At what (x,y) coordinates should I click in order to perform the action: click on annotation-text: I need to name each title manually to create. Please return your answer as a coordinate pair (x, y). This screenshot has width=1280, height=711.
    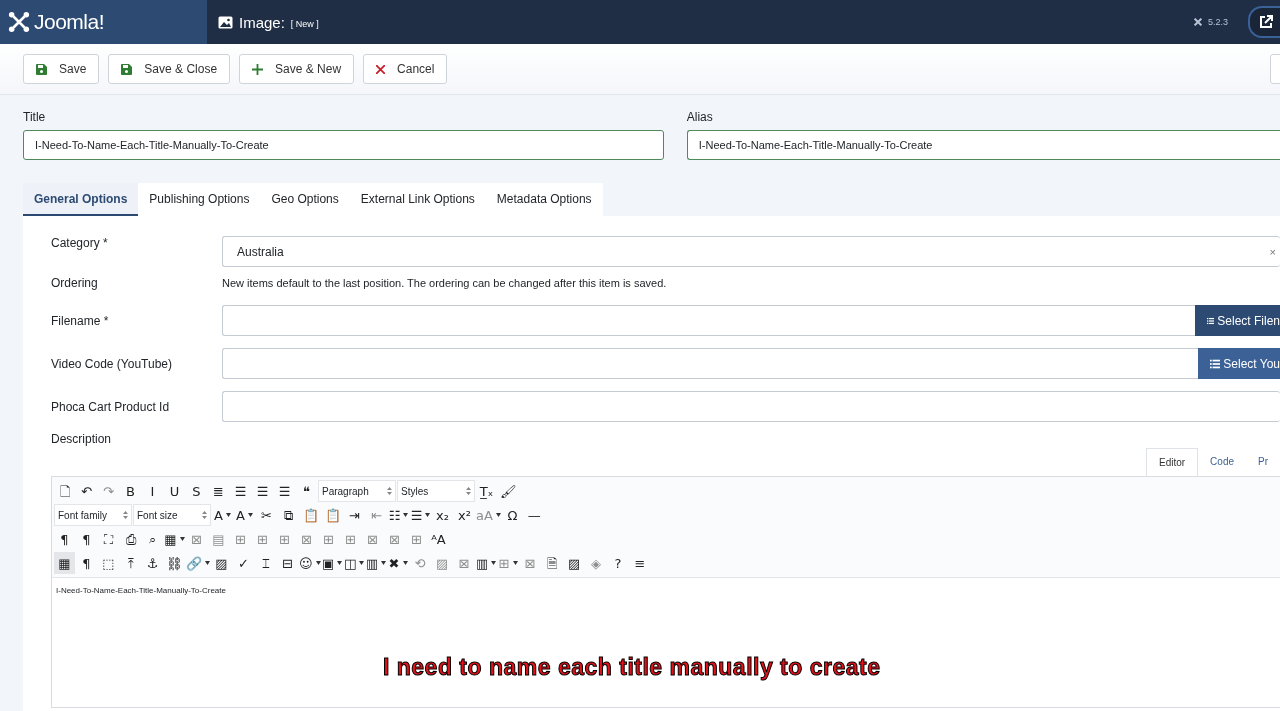
    Looking at the image, I should click on (632, 667).